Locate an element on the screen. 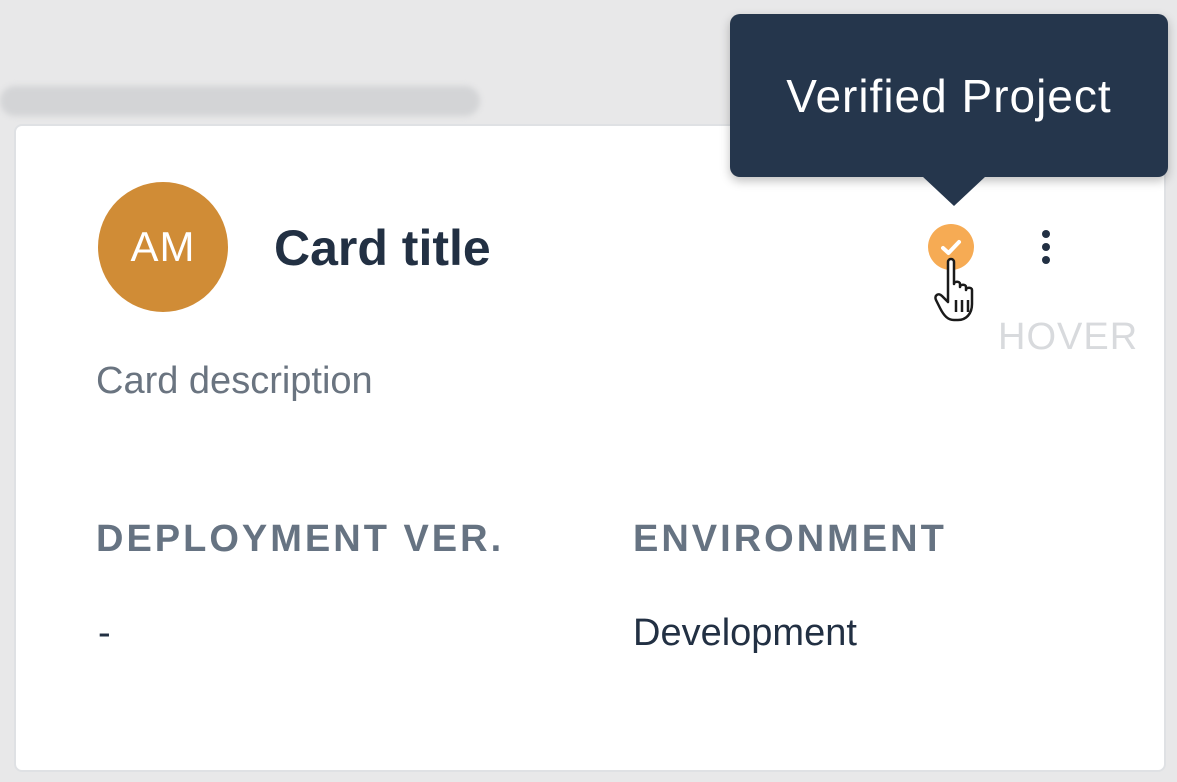 This screenshot has width=1177, height=782. environment-label: ENVIRONMENT is located at coordinates (790, 539).